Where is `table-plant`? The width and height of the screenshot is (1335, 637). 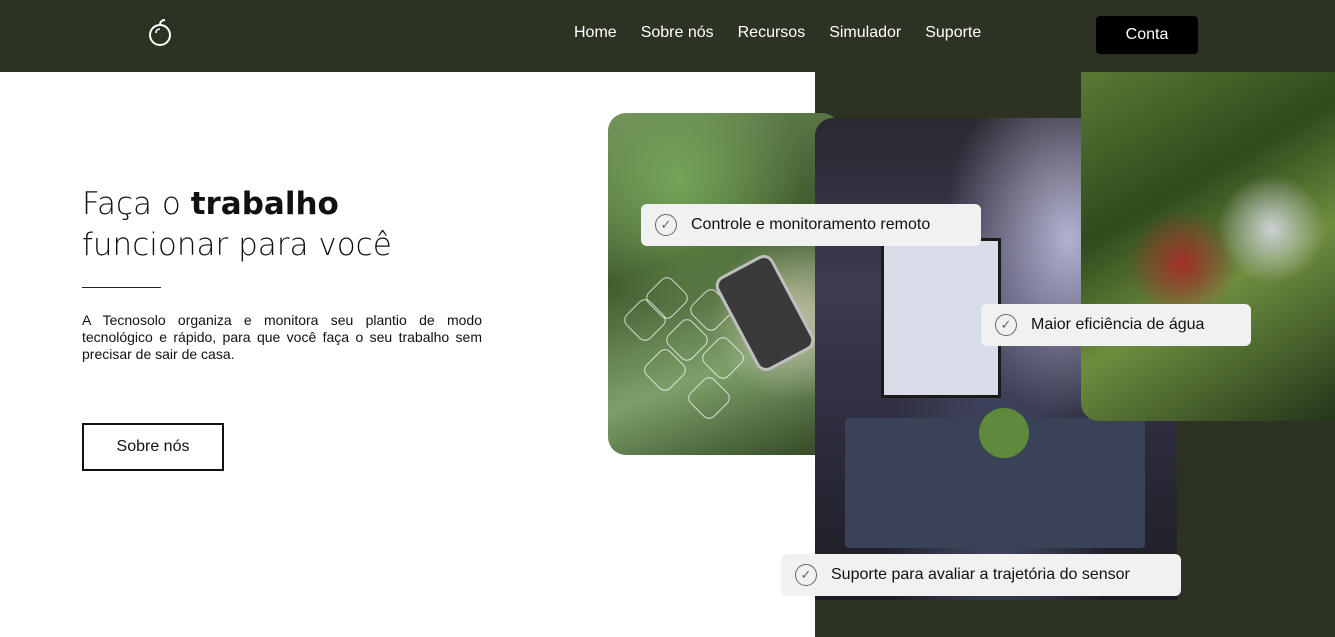 table-plant is located at coordinates (1004, 433).